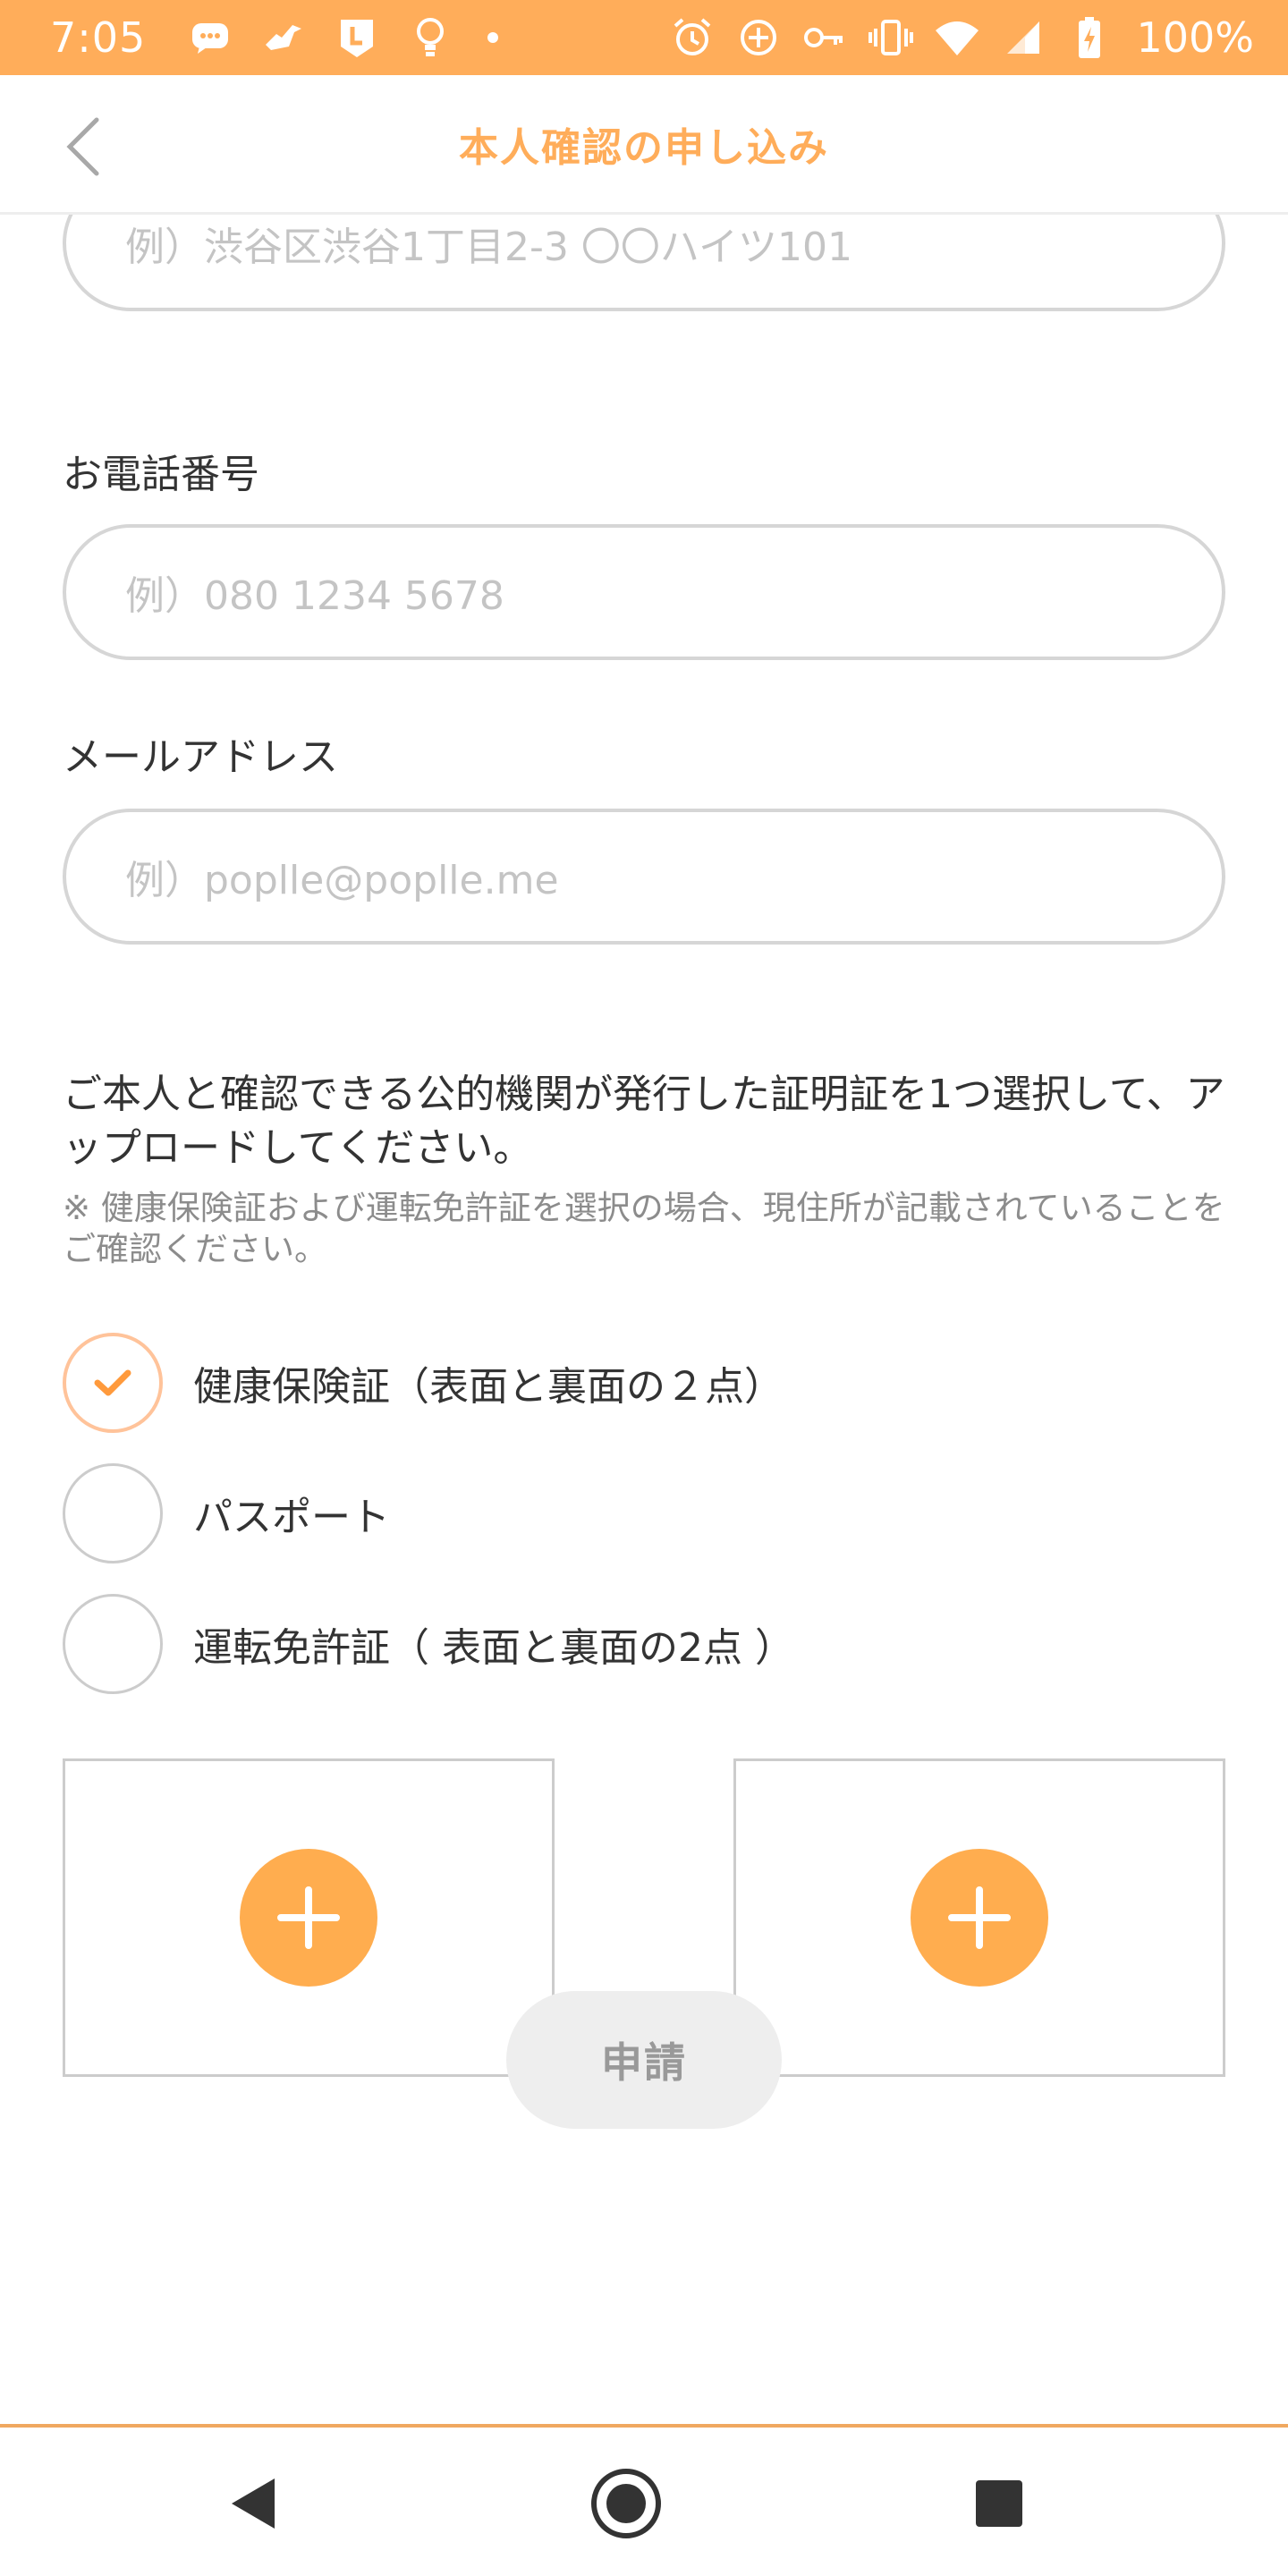 This screenshot has width=1288, height=2576. Describe the element at coordinates (283, 37) in the screenshot. I see `bird-icon` at that location.